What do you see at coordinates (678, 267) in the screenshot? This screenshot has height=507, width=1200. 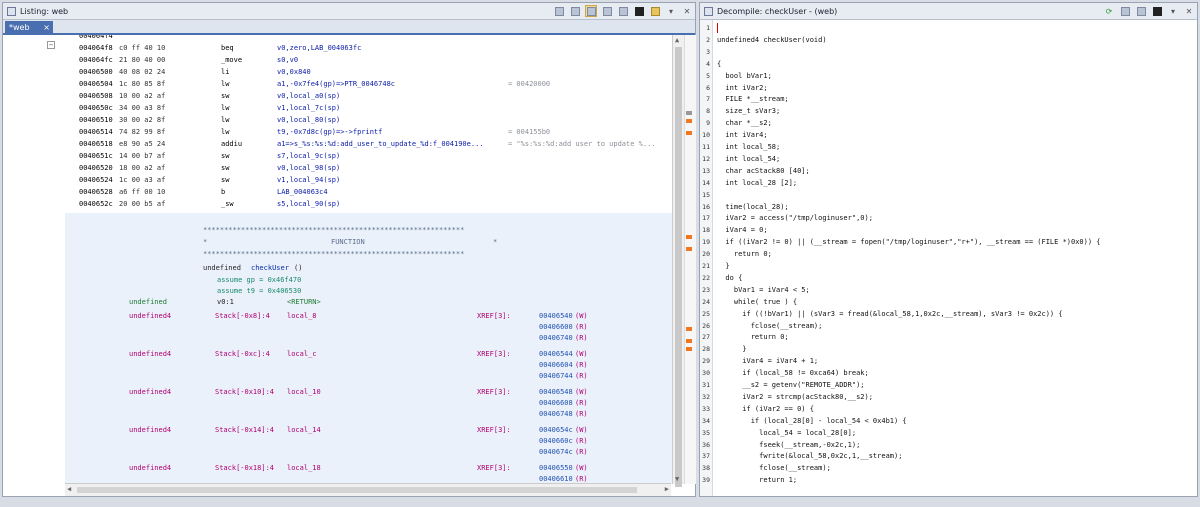 I see `scroll-thumb` at bounding box center [678, 267].